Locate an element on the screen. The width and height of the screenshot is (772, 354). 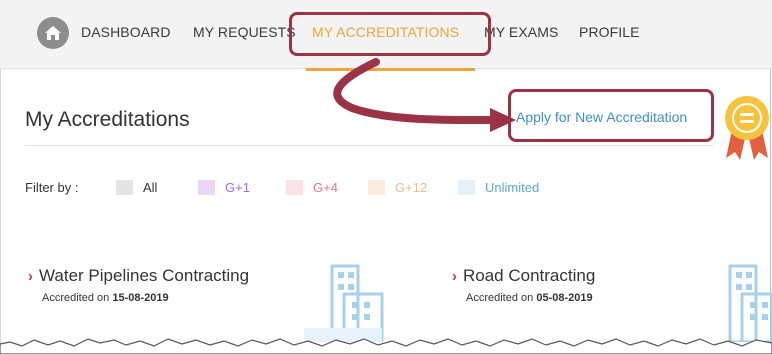
annotation-highlight-apply is located at coordinates (611, 115).